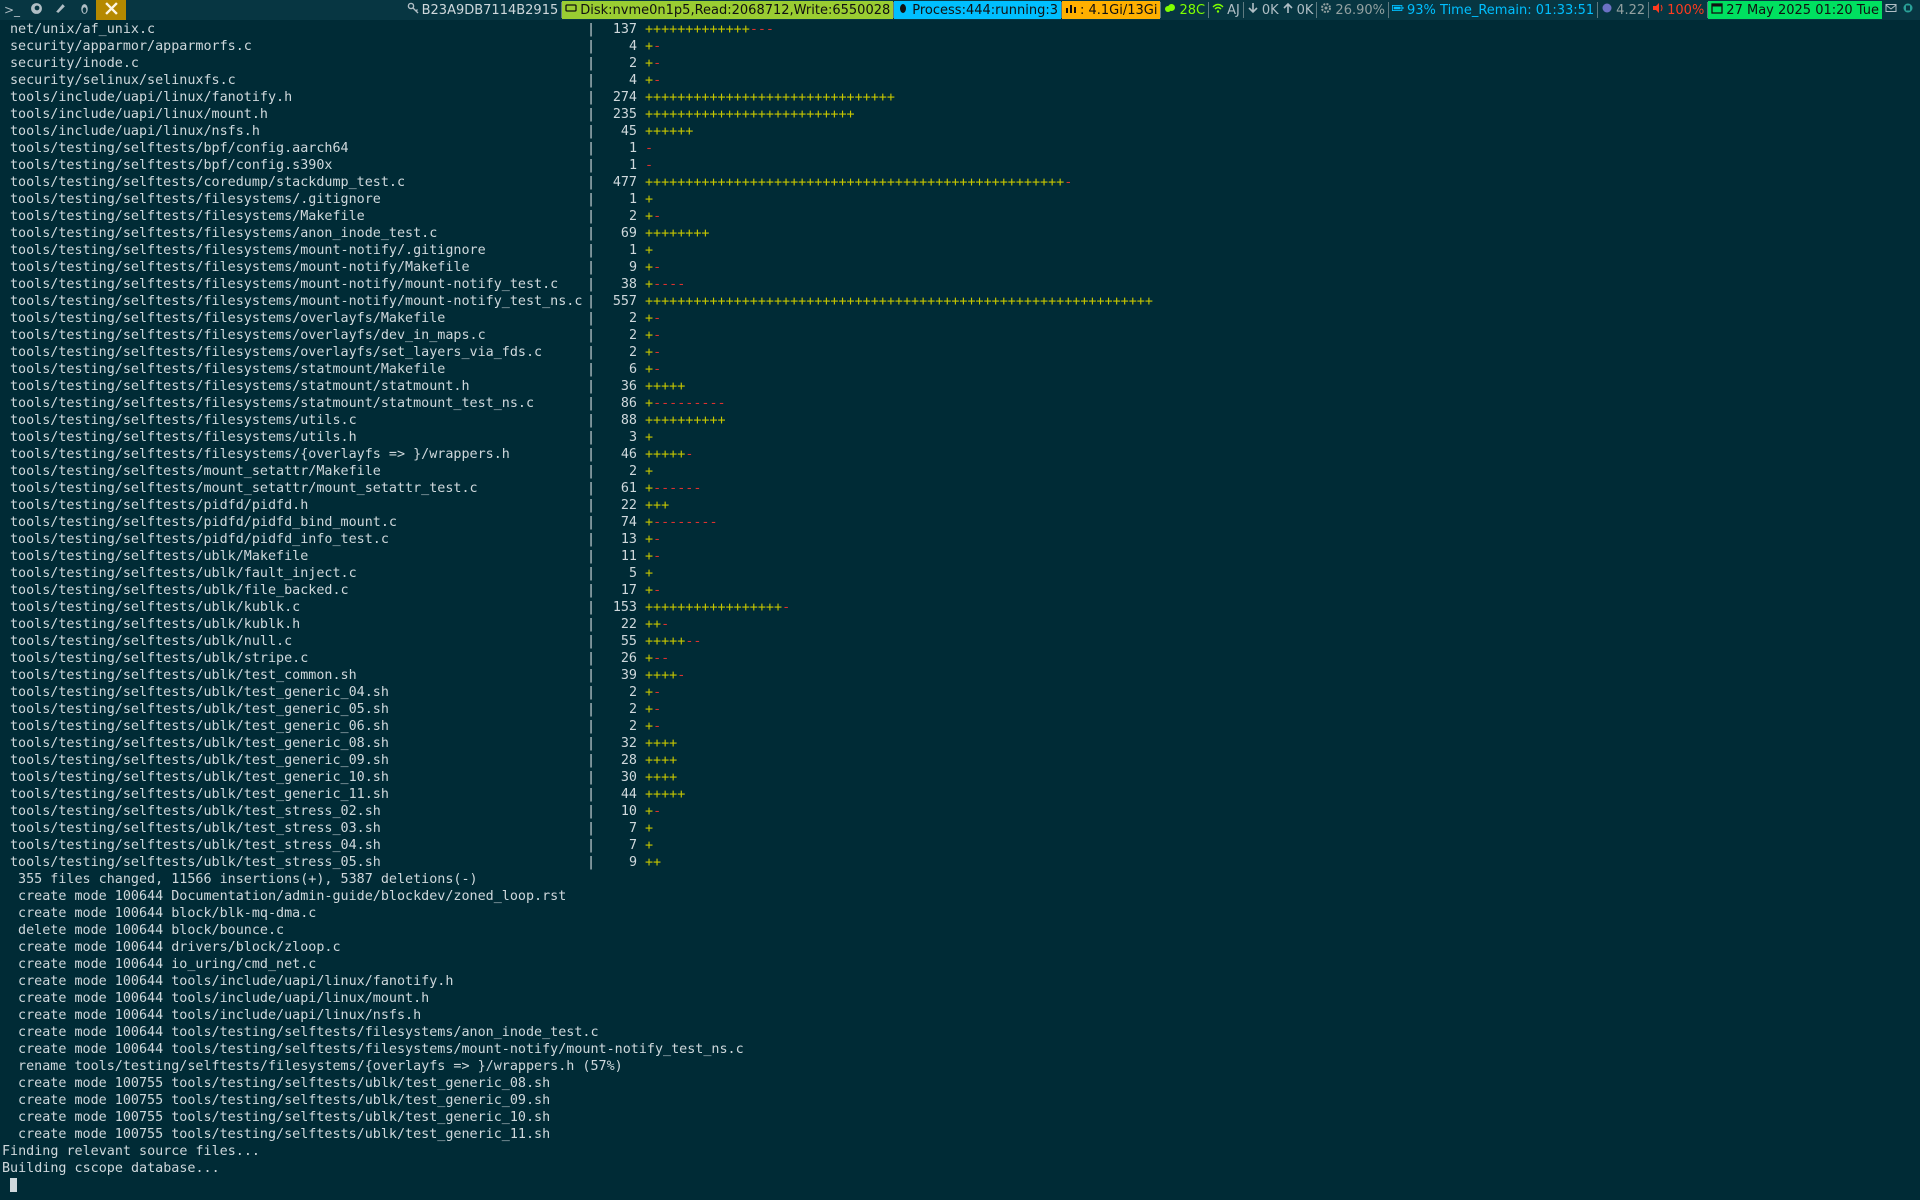  I want to click on volume-segment: 100%, so click(1678, 10).